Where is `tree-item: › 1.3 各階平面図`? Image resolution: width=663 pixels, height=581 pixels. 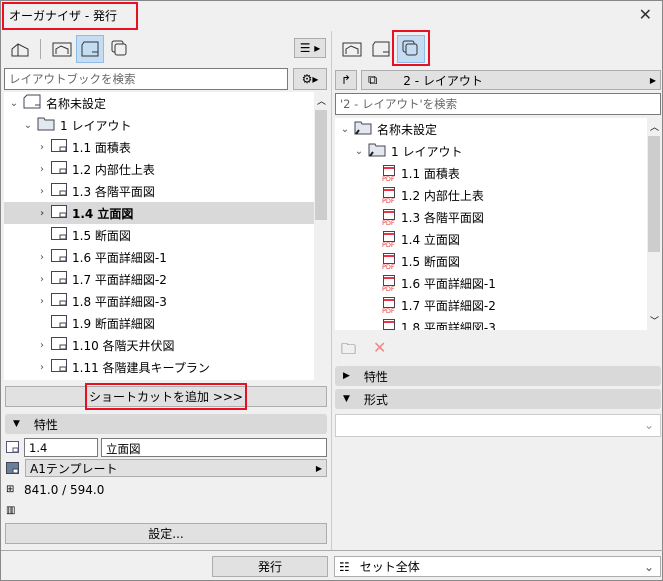
tree-item: › 1.3 各階平面図 is located at coordinates (159, 191).